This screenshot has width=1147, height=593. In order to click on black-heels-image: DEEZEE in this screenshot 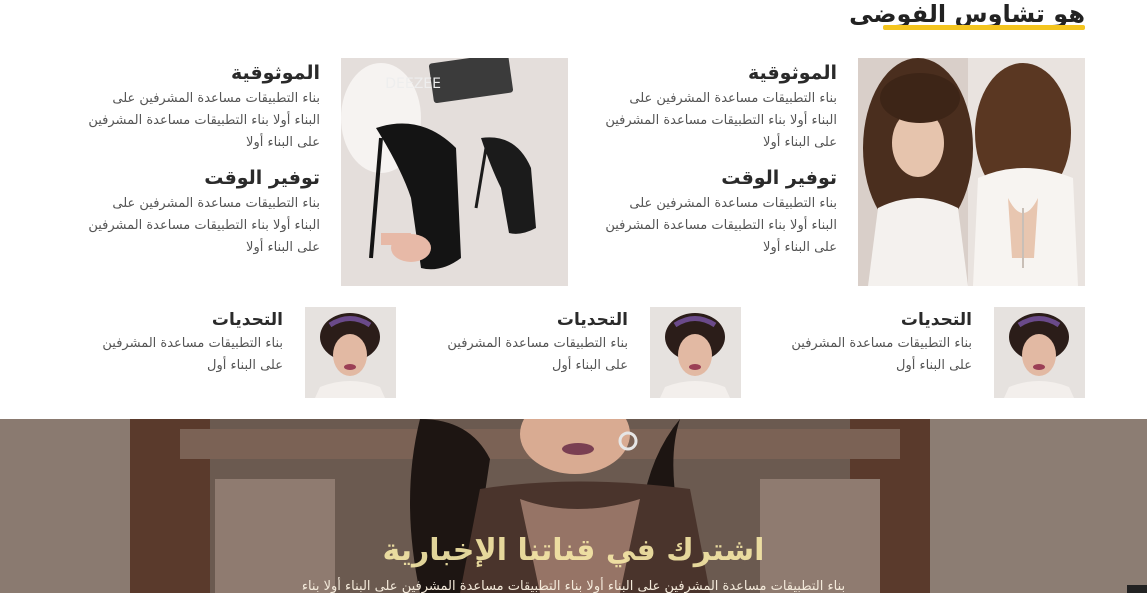, I will do `click(454, 172)`.